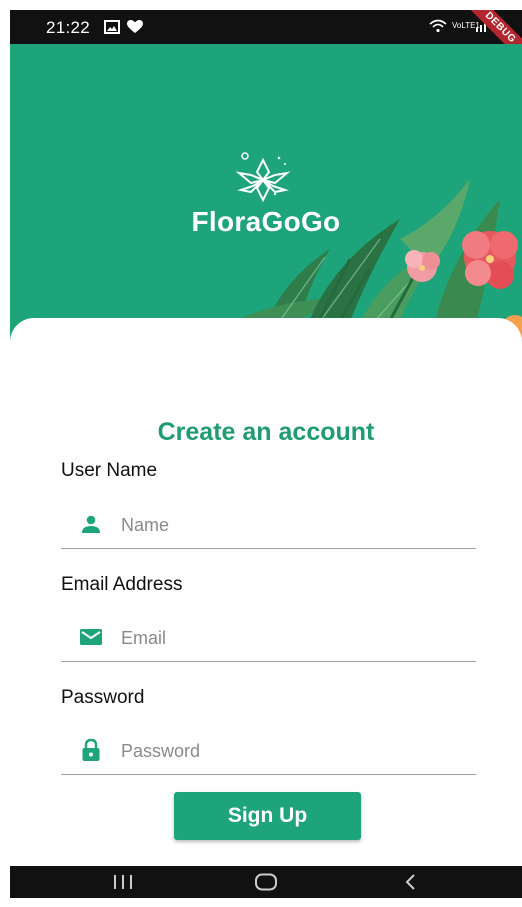 This screenshot has width=522, height=907. What do you see at coordinates (68, 27) in the screenshot?
I see `status-time: 21:22` at bounding box center [68, 27].